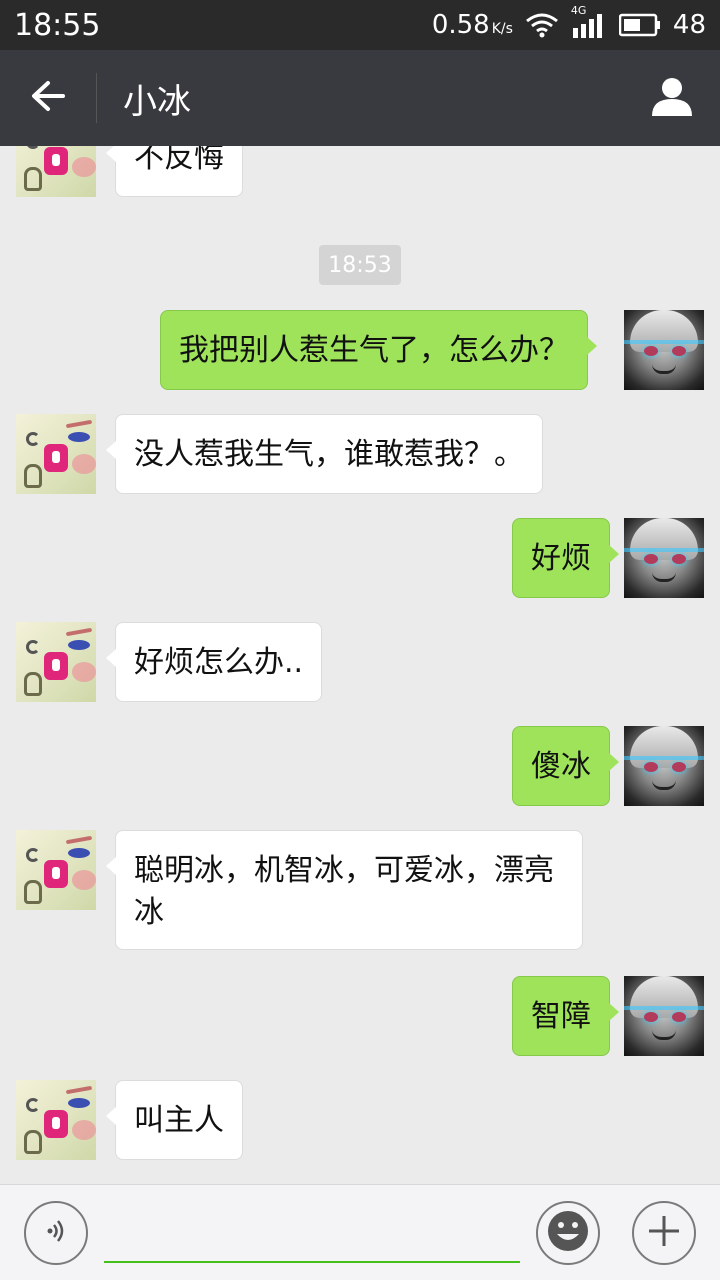 This screenshot has height=1280, width=720. I want to click on person-icon, so click(672, 98).